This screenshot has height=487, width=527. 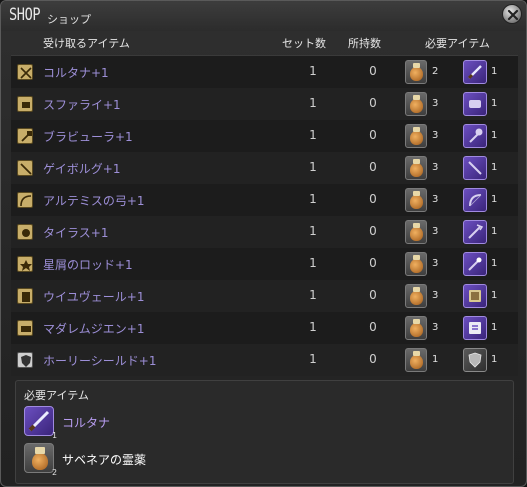 What do you see at coordinates (475, 200) in the screenshot?
I see `bow-weapon-icon` at bounding box center [475, 200].